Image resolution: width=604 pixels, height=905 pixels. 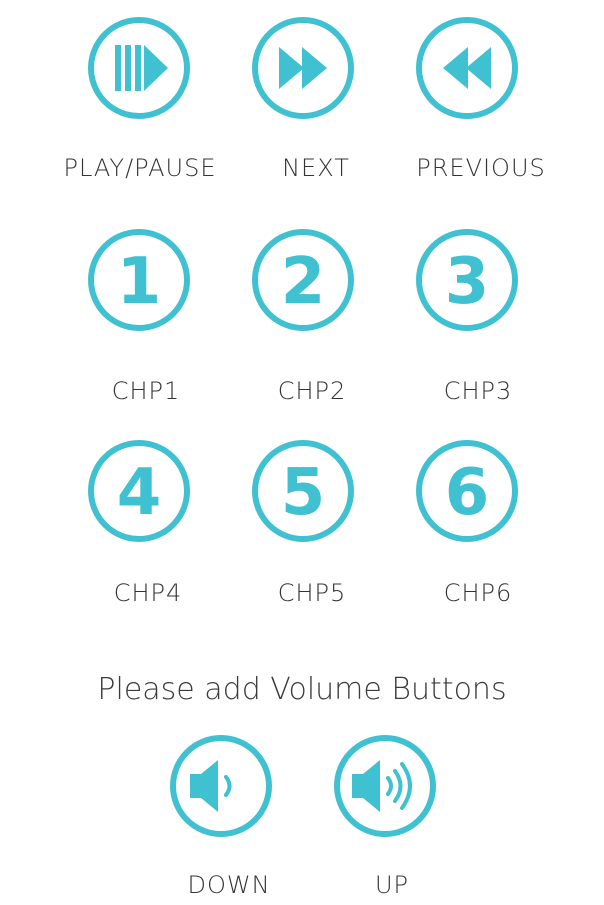 I want to click on number-2-icon: 2, so click(x=303, y=280).